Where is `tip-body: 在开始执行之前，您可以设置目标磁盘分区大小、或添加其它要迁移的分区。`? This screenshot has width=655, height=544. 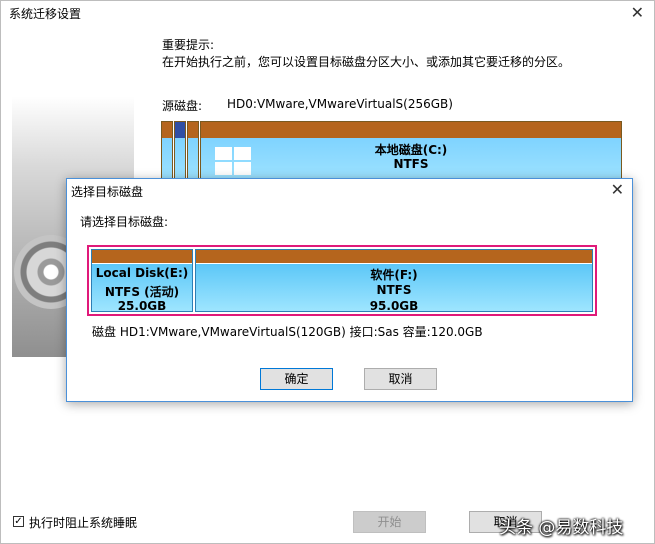 tip-body: 在开始执行之前，您可以设置目标磁盘分区大小、或添加其它要迁移的分区。 is located at coordinates (366, 62).